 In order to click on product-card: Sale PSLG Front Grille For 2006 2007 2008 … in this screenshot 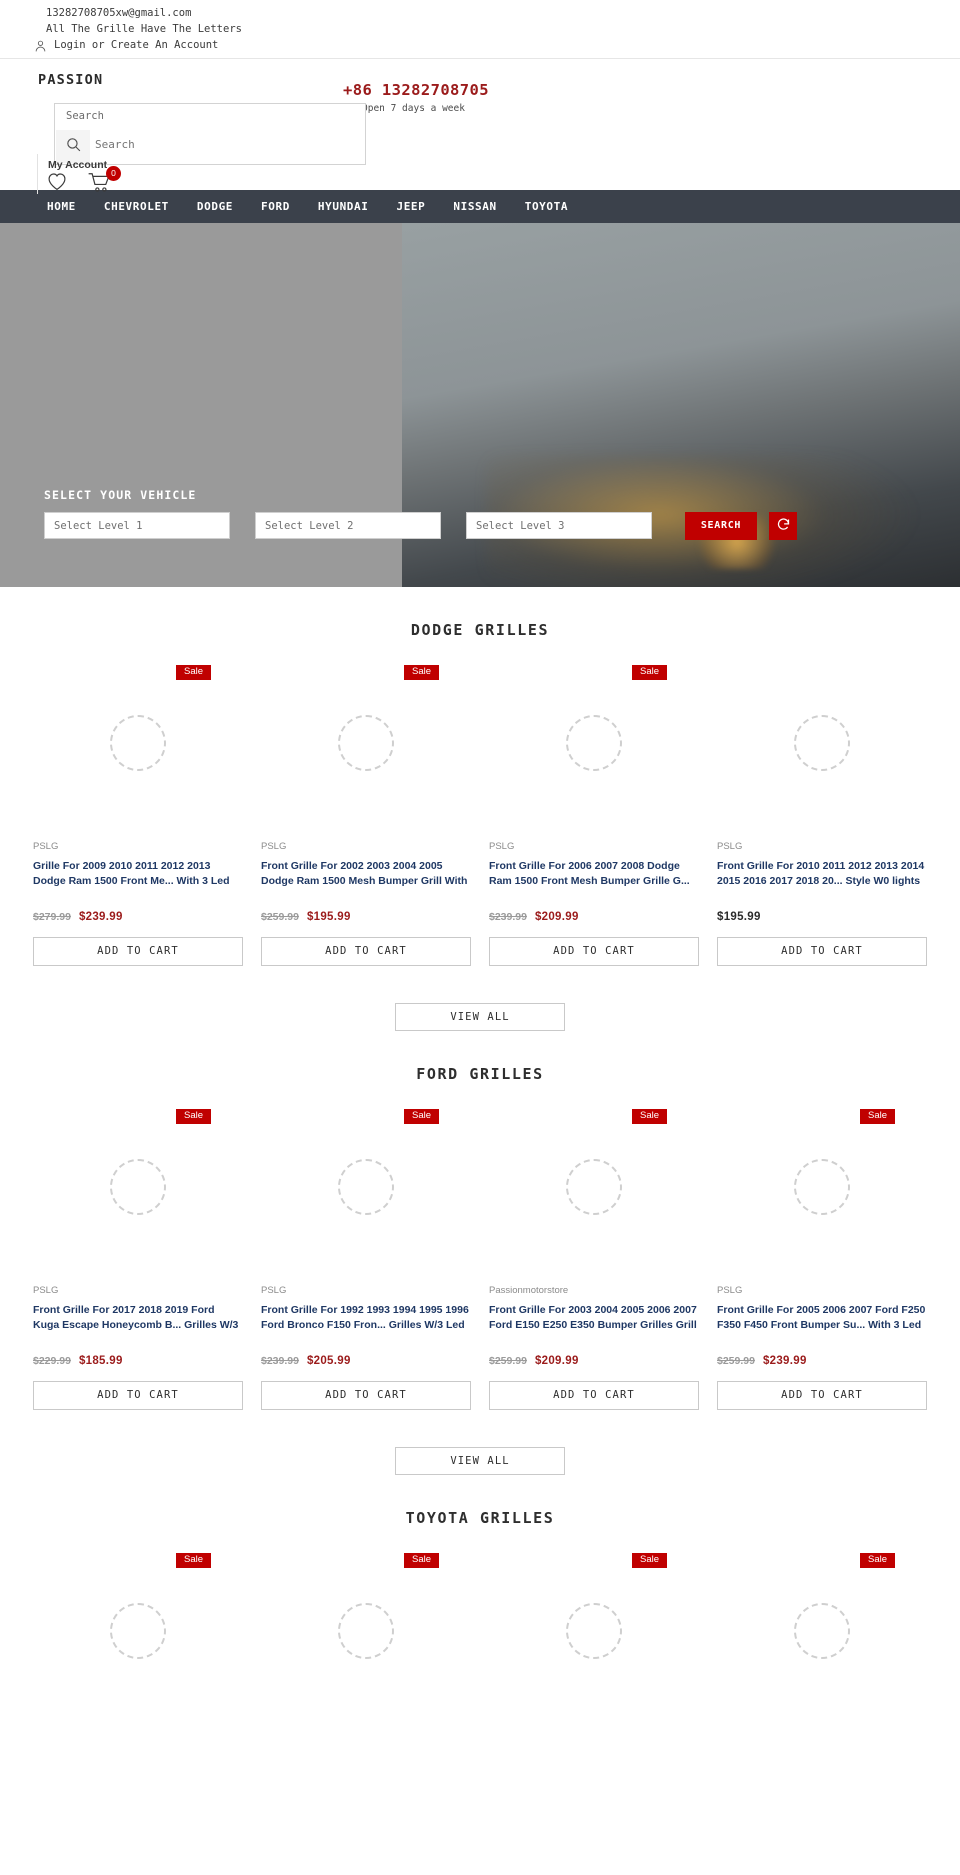, I will do `click(594, 815)`.